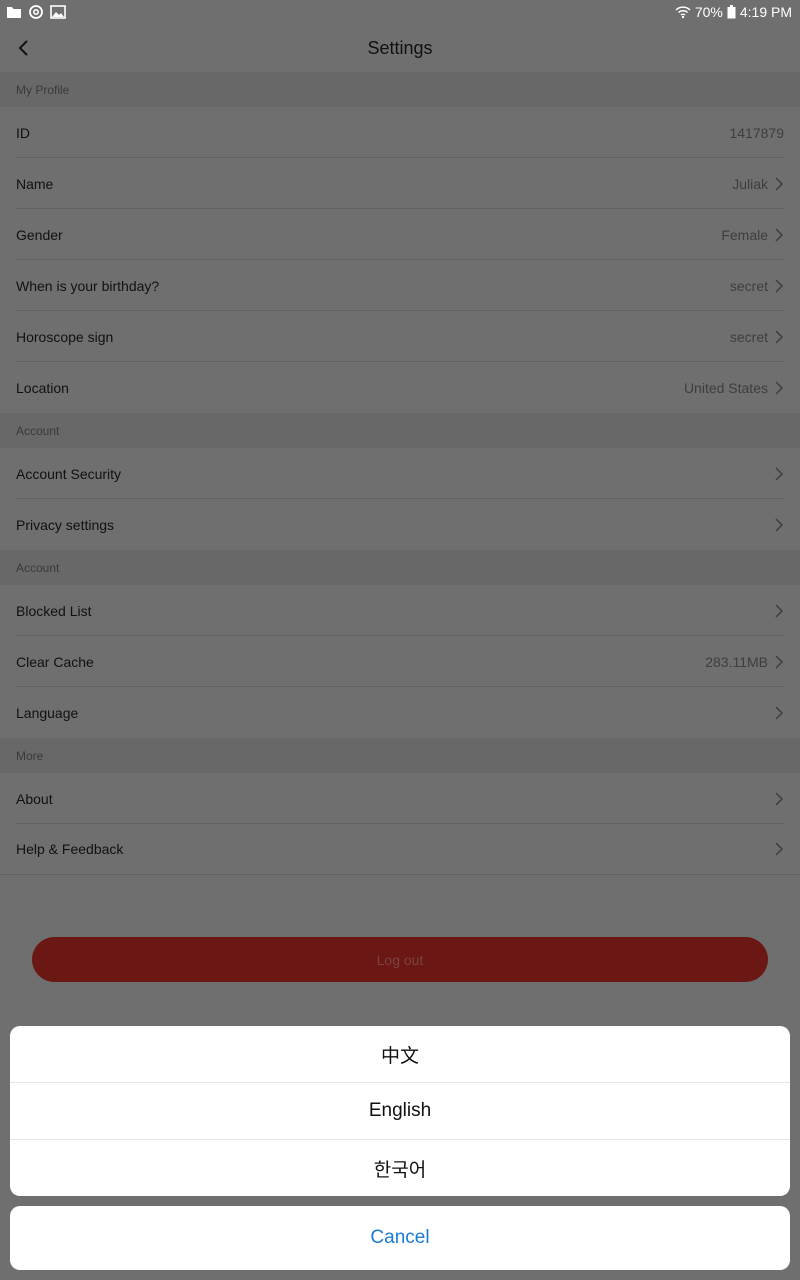 The height and width of the screenshot is (1280, 800). I want to click on logout-button: Log out, so click(400, 959).